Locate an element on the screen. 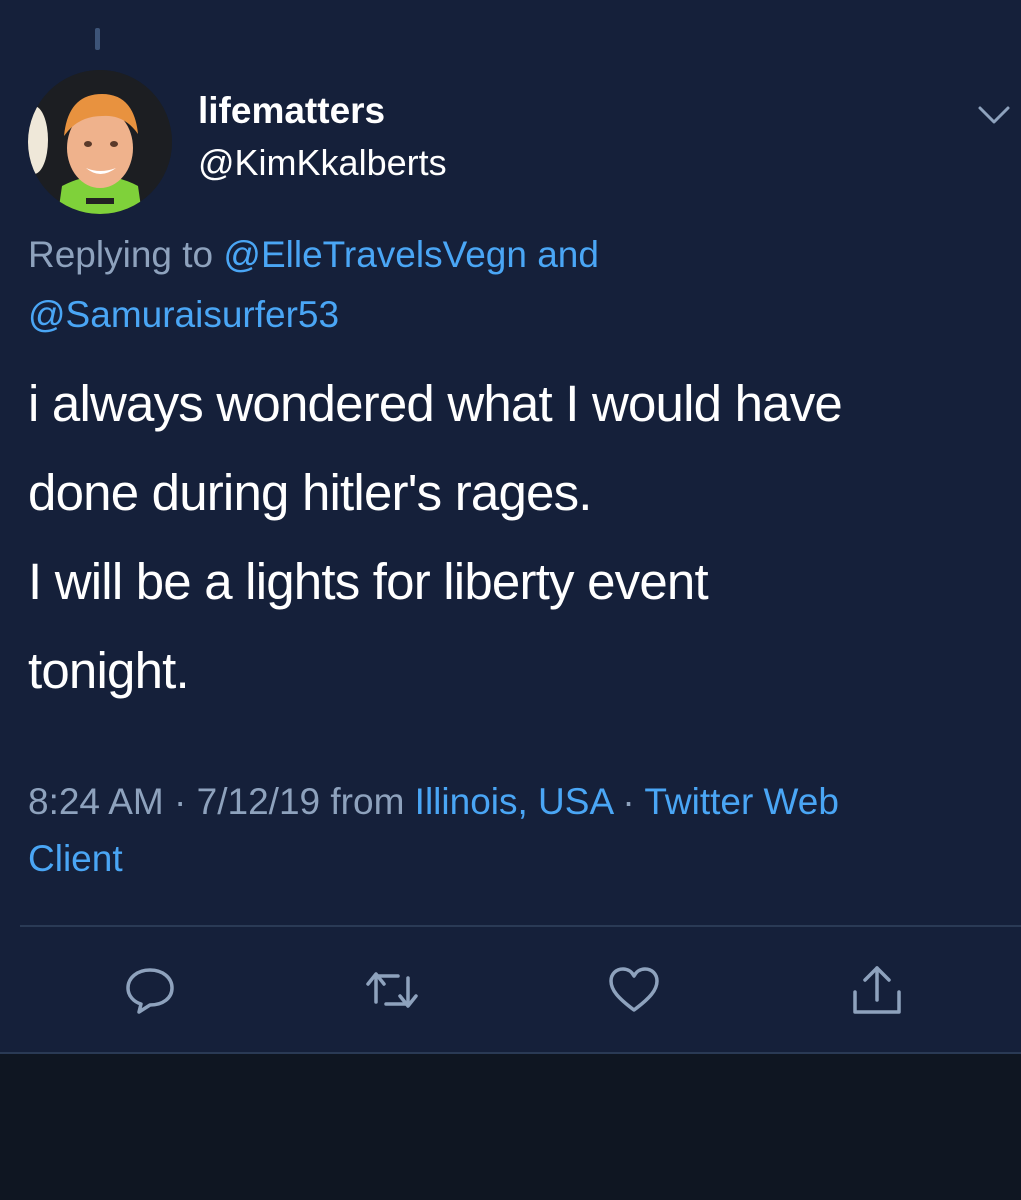 The width and height of the screenshot is (1021, 1200). location-link: Illinois, USA is located at coordinates (513, 801).